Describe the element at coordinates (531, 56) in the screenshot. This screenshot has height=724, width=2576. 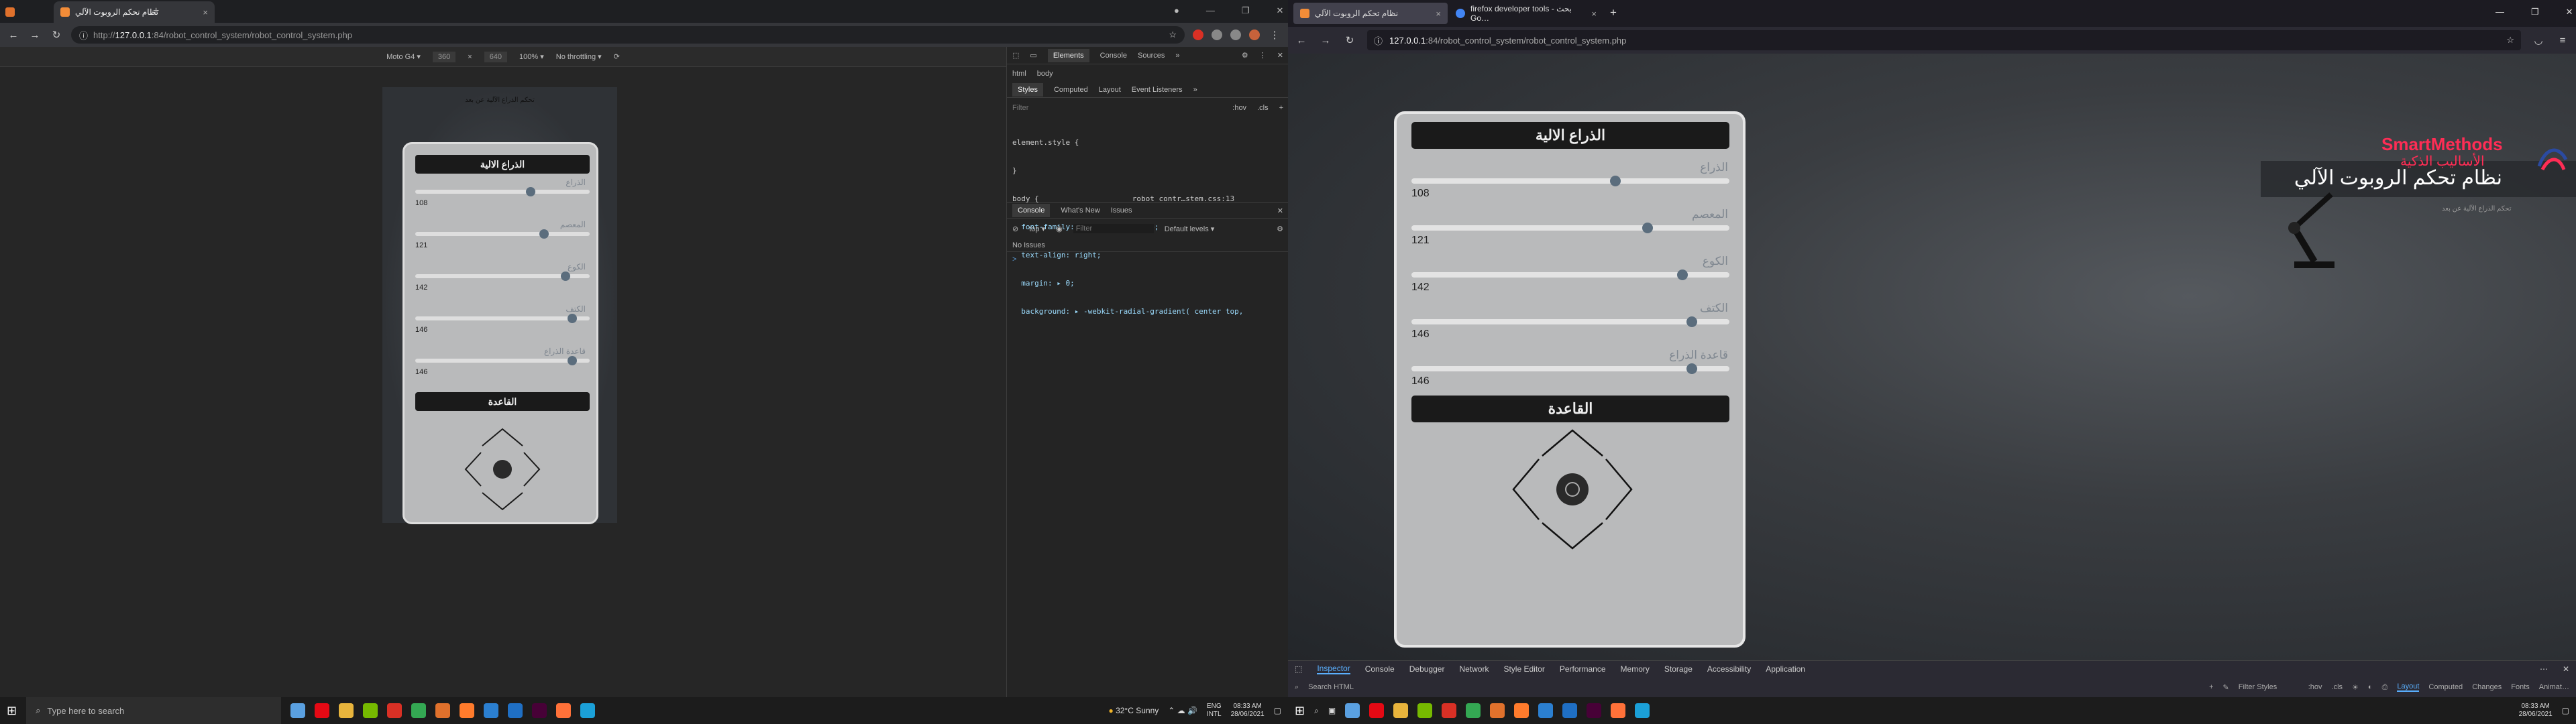
I see `zoom-select: 100% ▾` at that location.